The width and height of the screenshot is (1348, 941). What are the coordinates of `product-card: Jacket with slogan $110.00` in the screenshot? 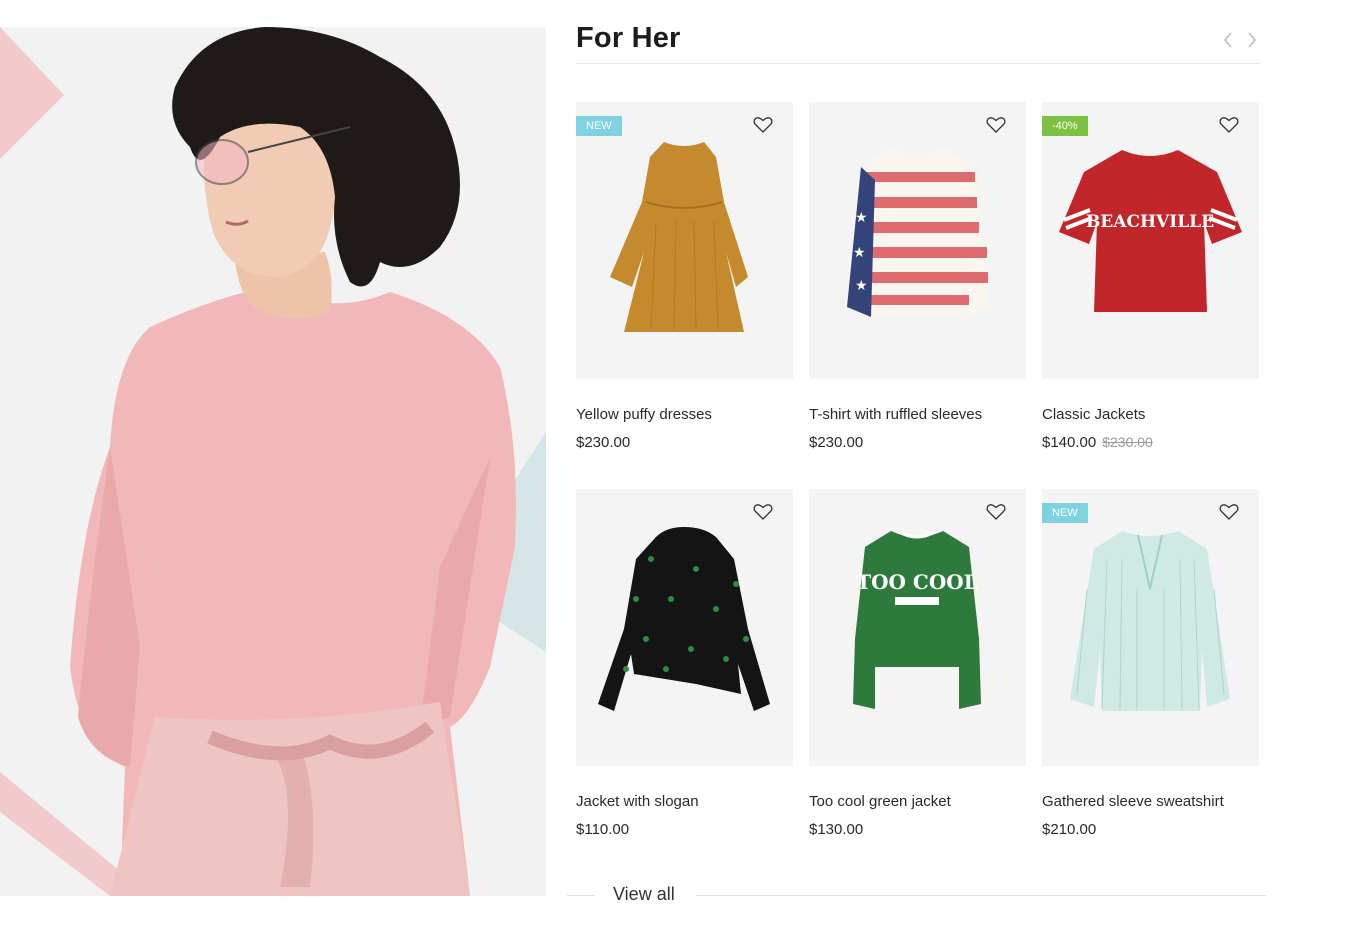 It's located at (684, 663).